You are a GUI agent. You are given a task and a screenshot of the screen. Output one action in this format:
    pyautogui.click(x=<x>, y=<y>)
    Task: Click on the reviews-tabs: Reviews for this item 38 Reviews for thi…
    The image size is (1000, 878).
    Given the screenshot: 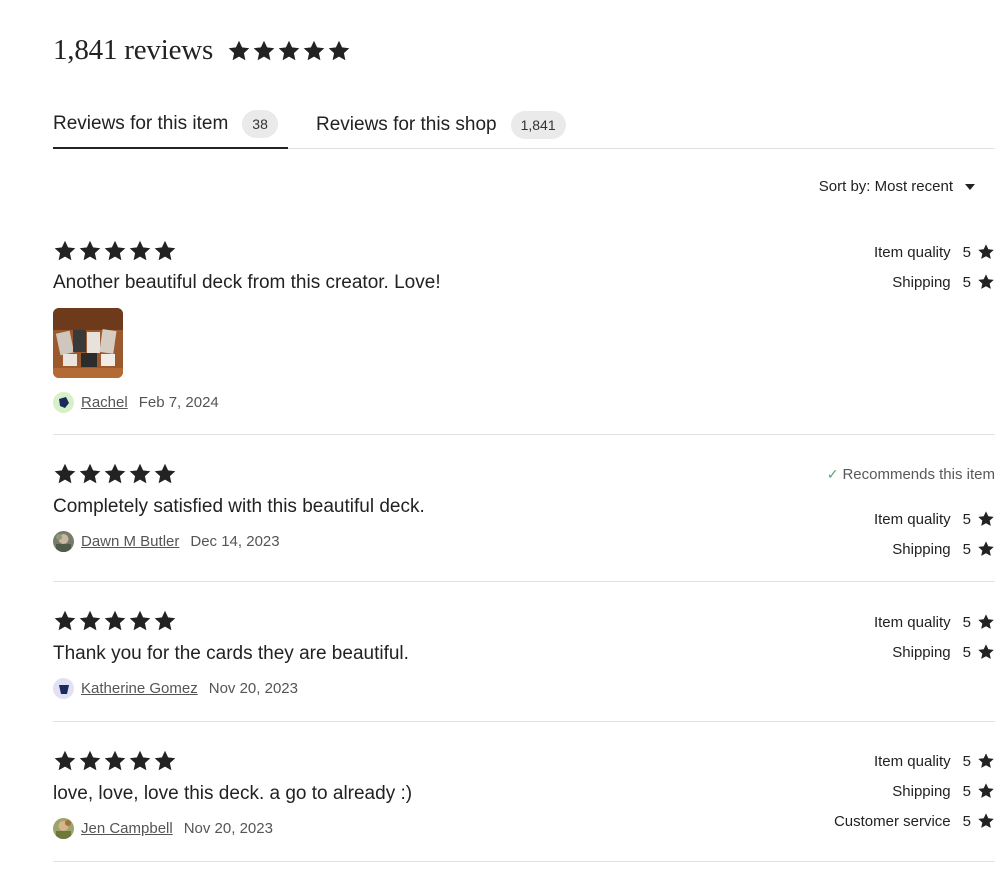 What is the action you would take?
    pyautogui.click(x=524, y=124)
    